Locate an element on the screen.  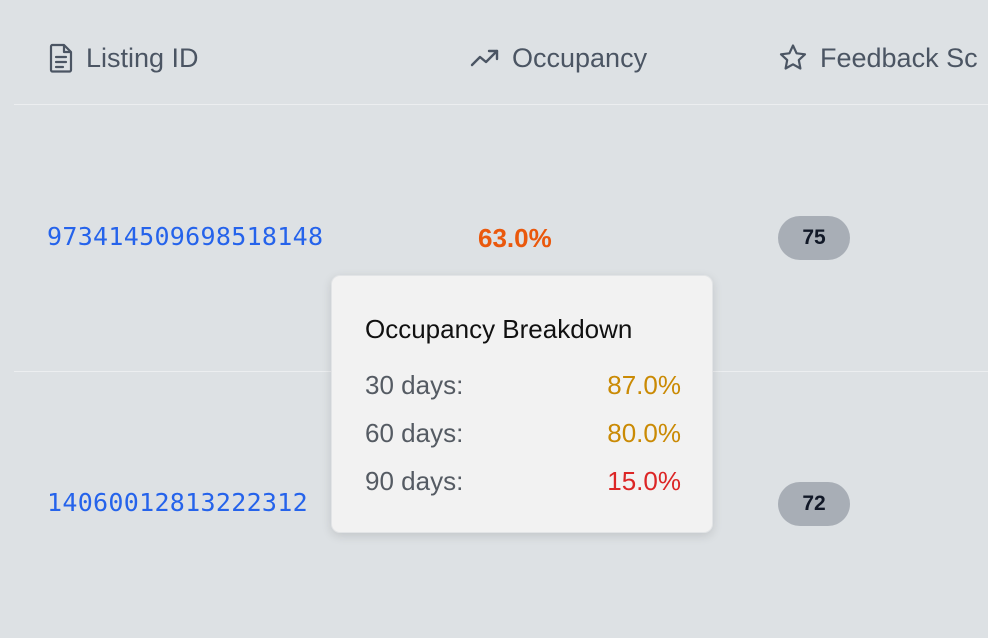
tooltip-row-60-days: 60 days: 80.0% is located at coordinates (523, 433).